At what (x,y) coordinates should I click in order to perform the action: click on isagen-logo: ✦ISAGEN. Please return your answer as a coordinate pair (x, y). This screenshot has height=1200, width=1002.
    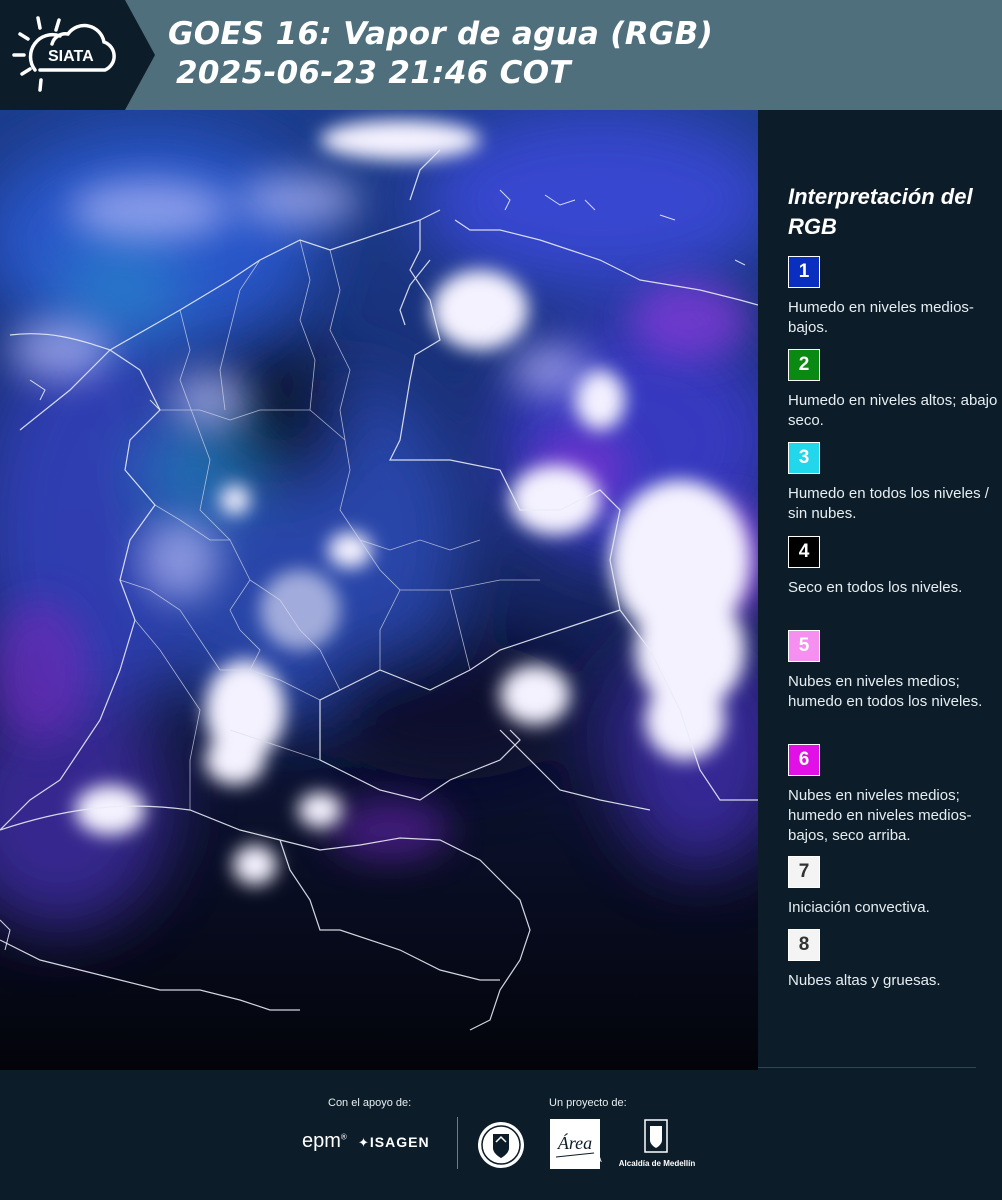
    Looking at the image, I should click on (394, 1142).